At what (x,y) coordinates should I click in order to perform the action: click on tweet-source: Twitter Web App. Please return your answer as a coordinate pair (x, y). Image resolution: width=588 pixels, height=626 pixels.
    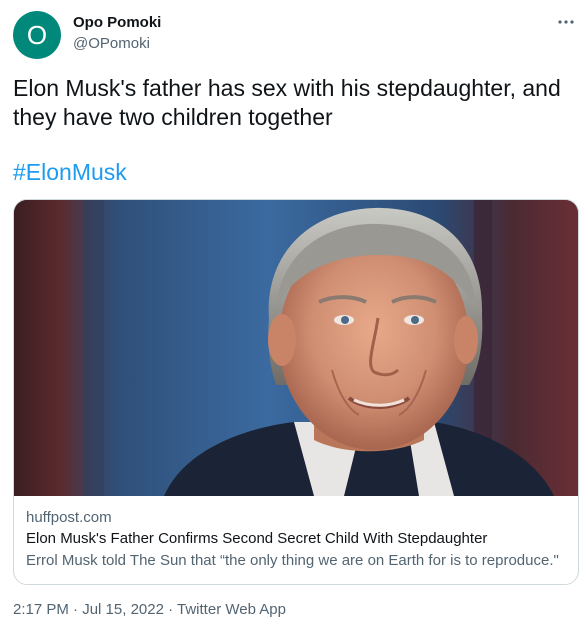
    Looking at the image, I should click on (231, 609).